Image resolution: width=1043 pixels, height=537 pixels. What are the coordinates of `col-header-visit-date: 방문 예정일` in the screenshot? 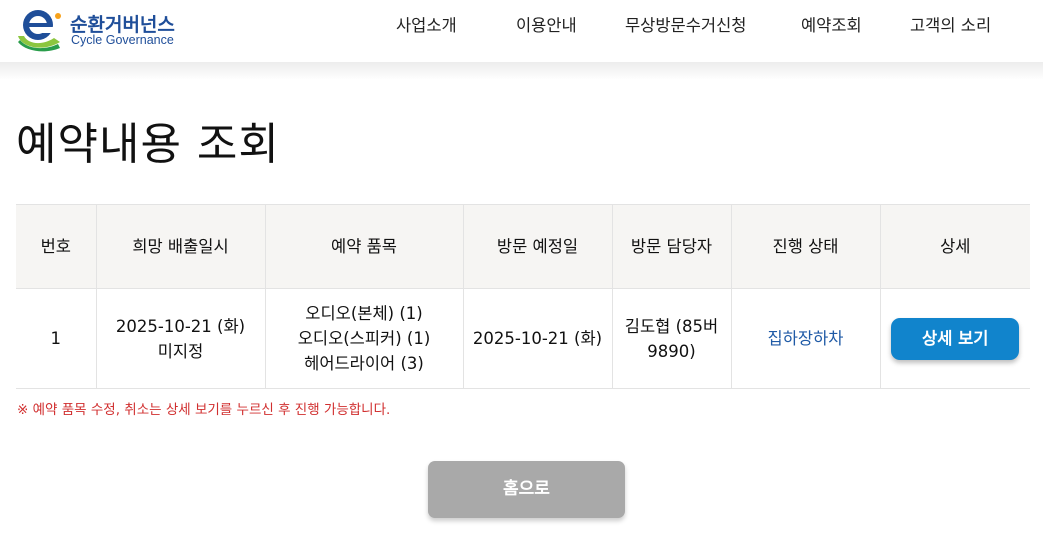 It's located at (537, 246).